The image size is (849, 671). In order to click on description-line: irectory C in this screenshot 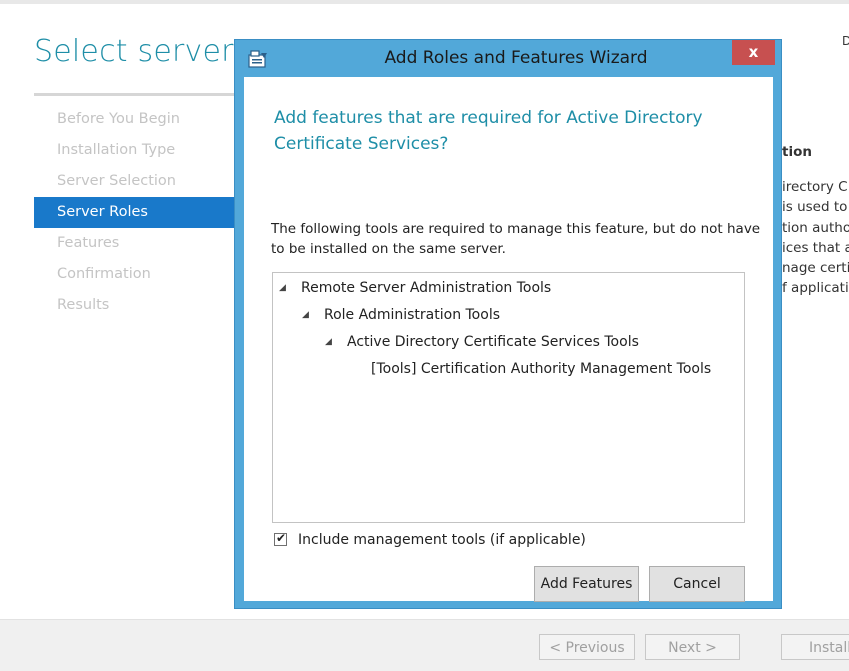, I will do `click(815, 187)`.